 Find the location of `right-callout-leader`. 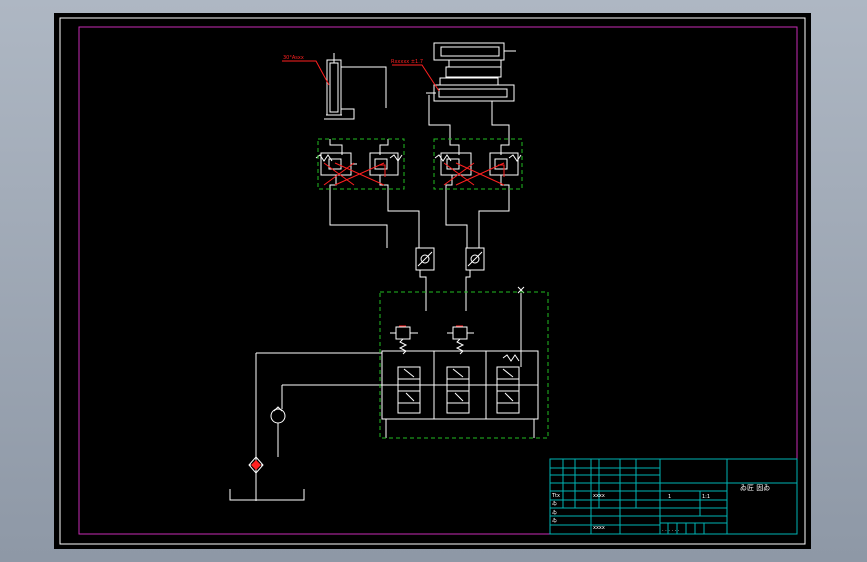

right-callout-leader is located at coordinates (416, 78).